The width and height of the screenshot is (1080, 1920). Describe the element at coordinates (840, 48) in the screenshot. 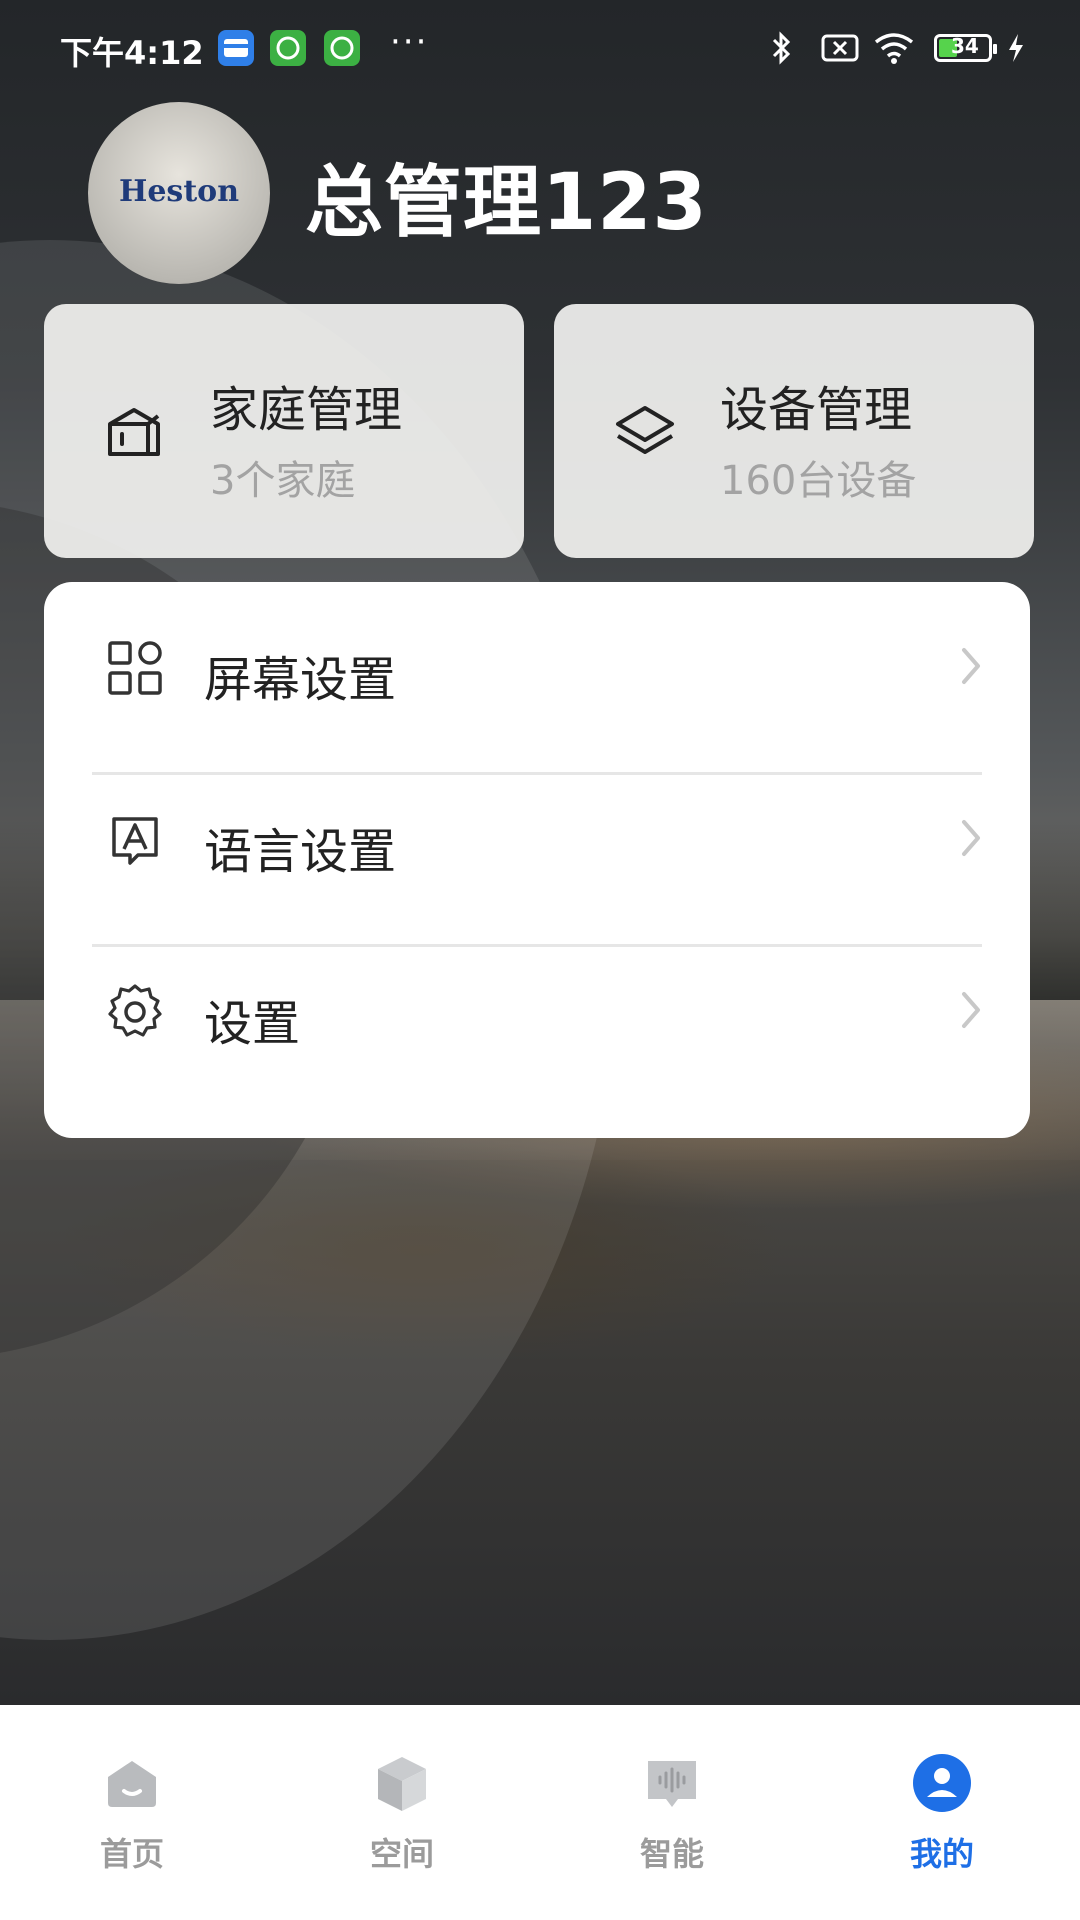

I see `sim-error-icon` at that location.